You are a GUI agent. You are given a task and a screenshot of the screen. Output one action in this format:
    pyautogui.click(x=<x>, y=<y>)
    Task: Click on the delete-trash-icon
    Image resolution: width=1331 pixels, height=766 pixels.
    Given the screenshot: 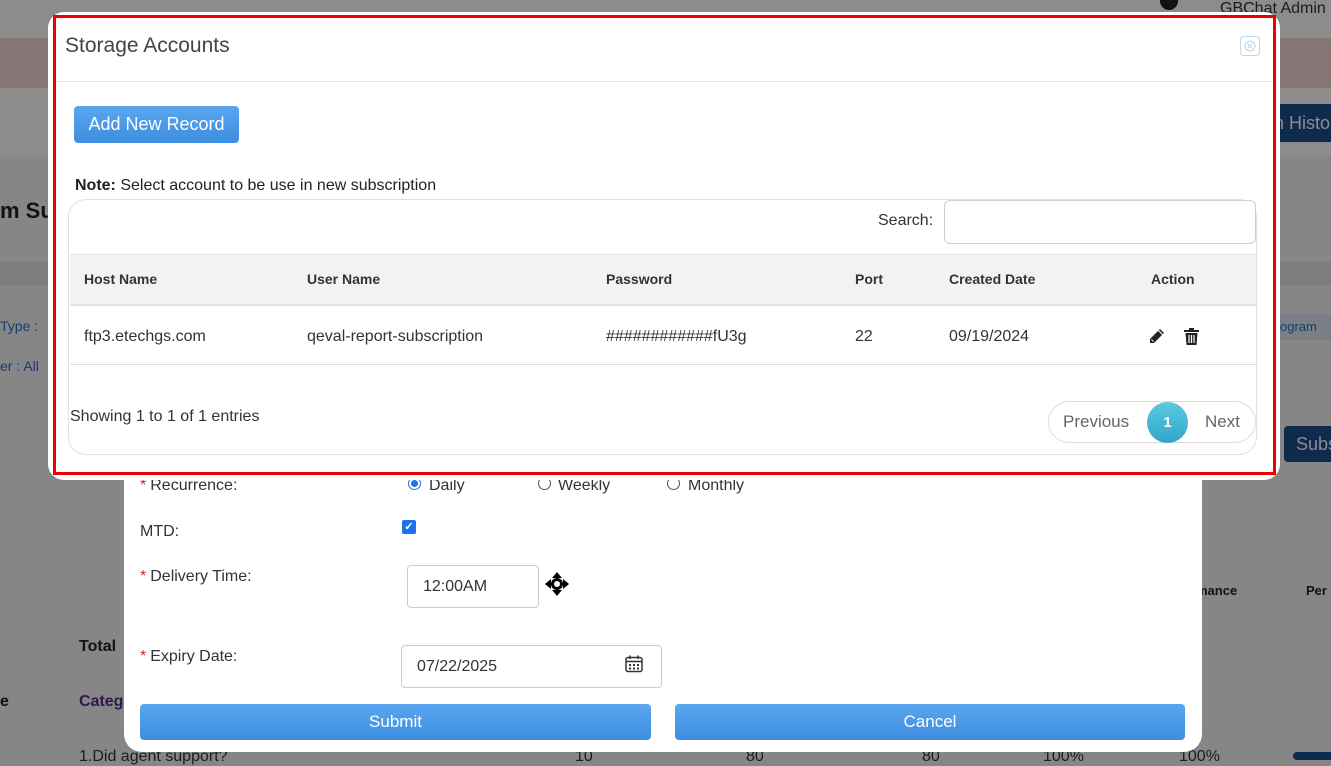 What is the action you would take?
    pyautogui.click(x=1191, y=336)
    